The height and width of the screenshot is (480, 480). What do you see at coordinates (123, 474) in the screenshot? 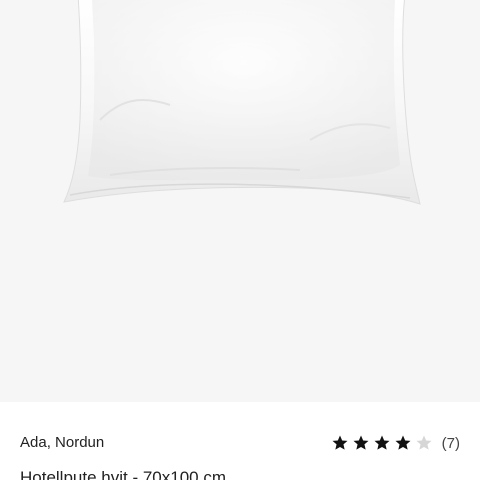
I see `product-title: Hotellpute hvit - 70x100 cm` at bounding box center [123, 474].